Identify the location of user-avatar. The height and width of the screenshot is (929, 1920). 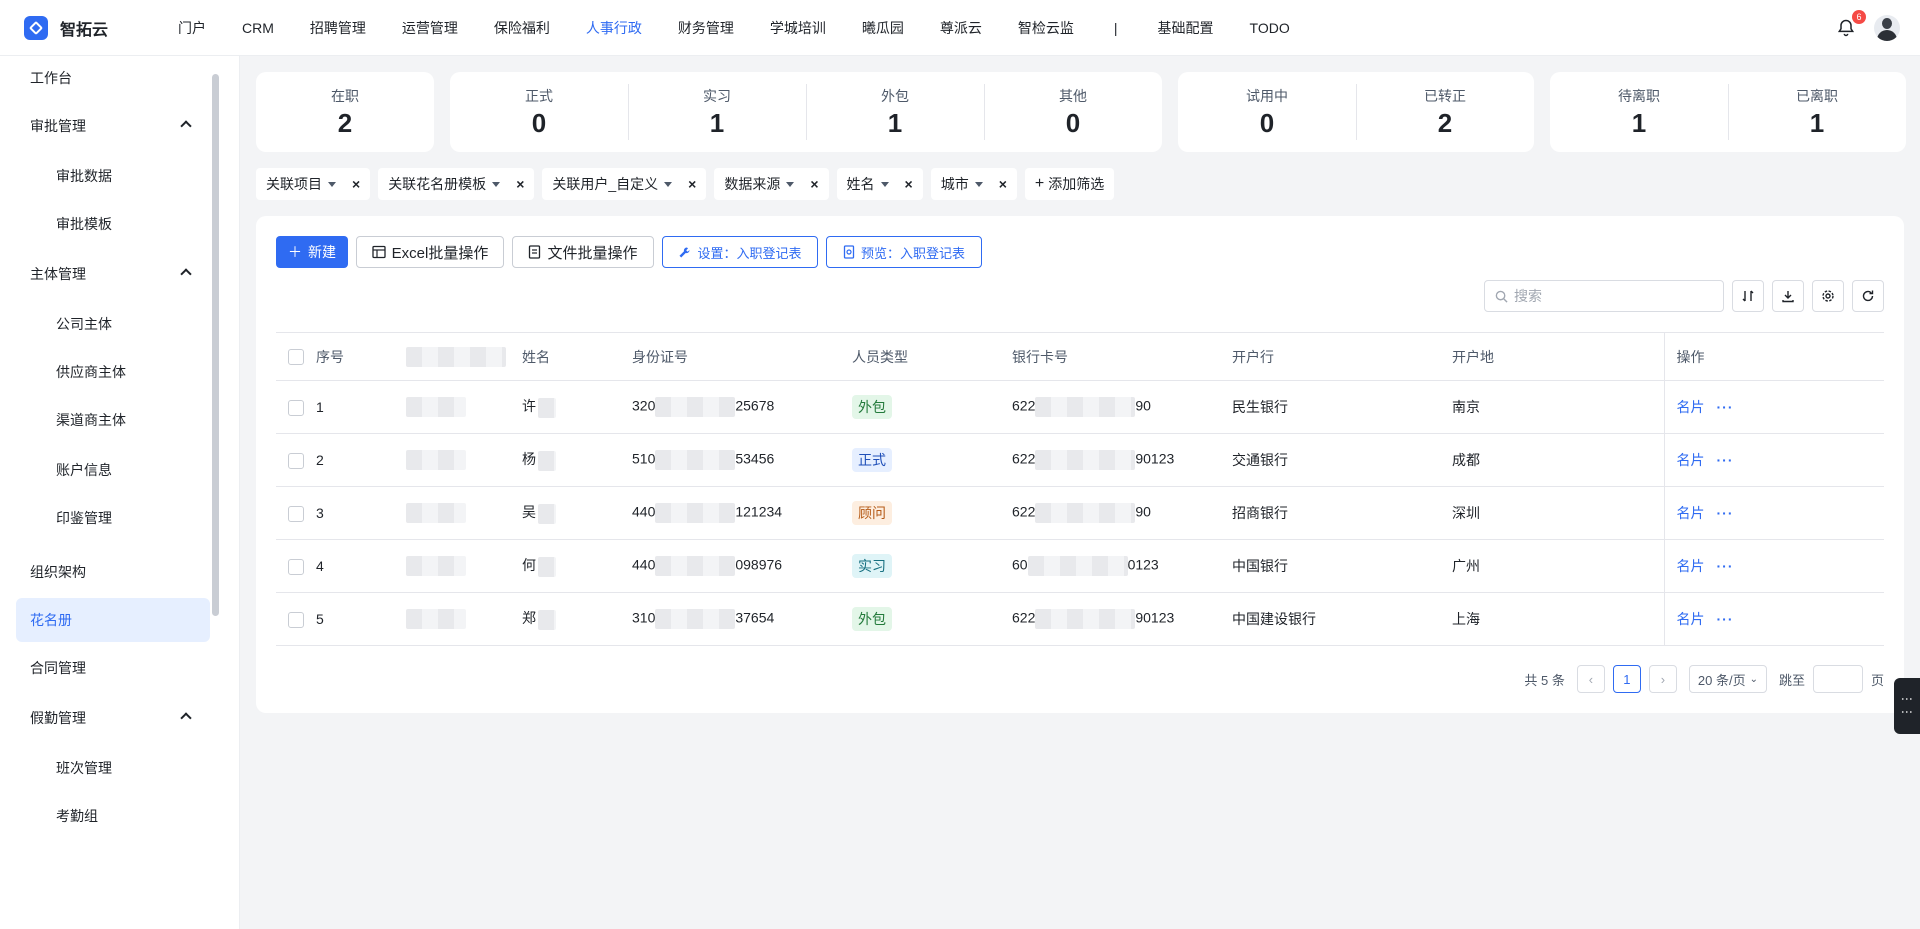
(1887, 28).